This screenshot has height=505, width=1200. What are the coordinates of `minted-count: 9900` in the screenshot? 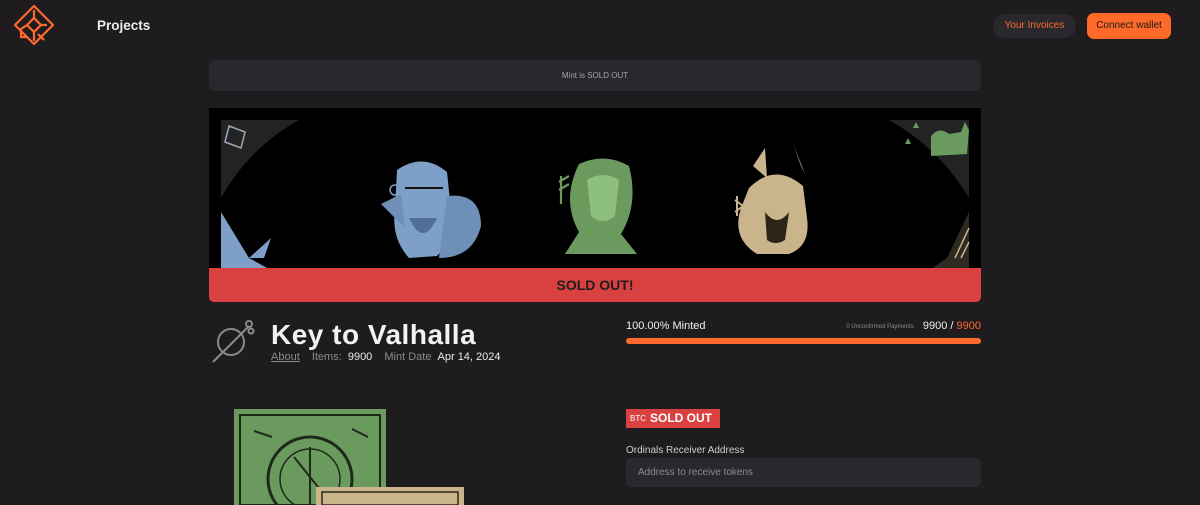 It's located at (935, 326).